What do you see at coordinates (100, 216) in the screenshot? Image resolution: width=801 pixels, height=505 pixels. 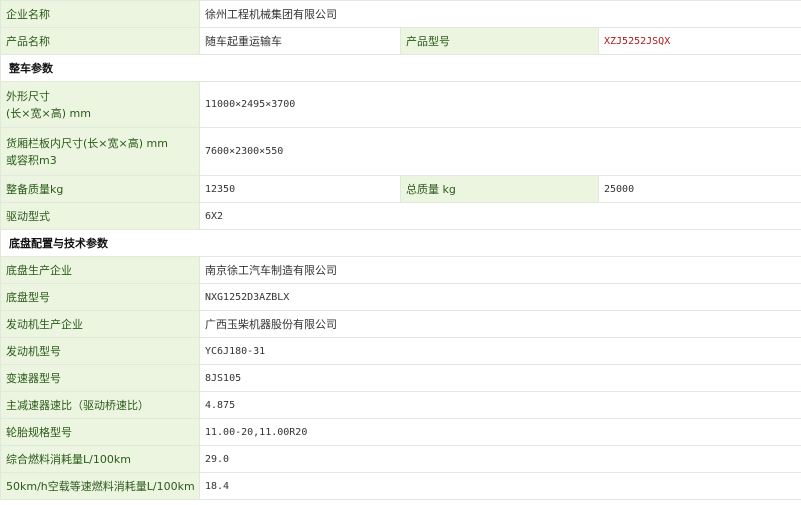 I see `drive-label: 驱动型式` at bounding box center [100, 216].